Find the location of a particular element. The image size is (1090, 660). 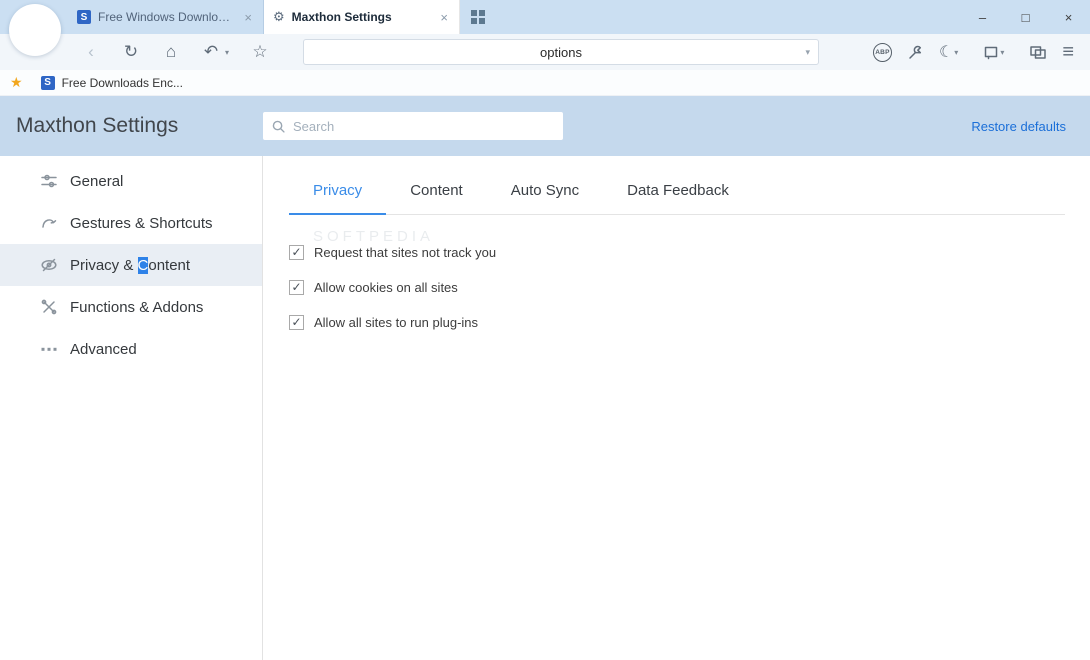

grid-icon is located at coordinates (478, 17).